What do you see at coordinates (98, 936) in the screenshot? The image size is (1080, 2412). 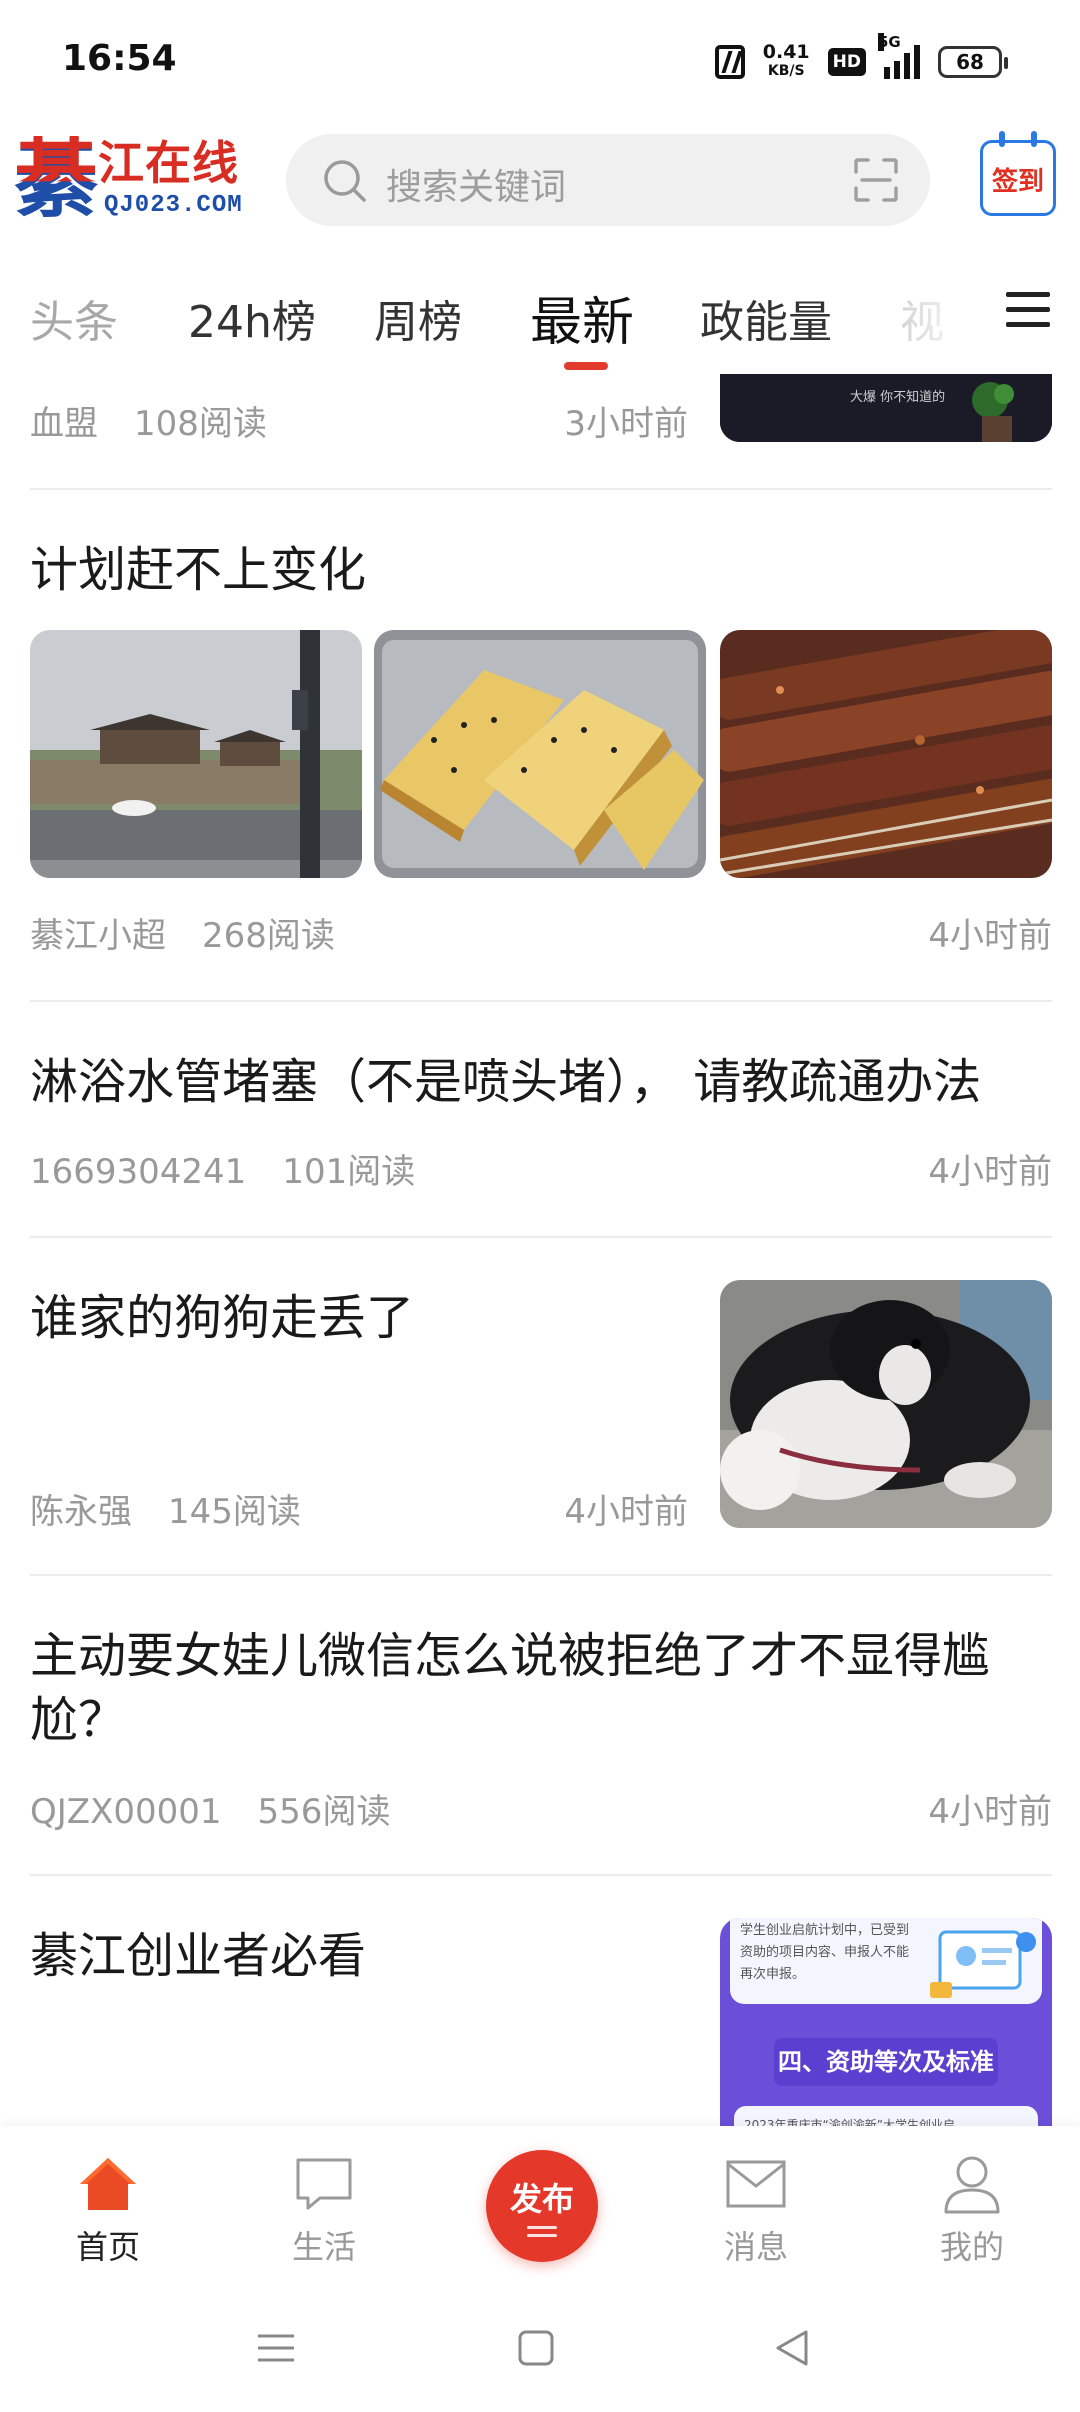 I see `item-author: 綦江小超` at bounding box center [98, 936].